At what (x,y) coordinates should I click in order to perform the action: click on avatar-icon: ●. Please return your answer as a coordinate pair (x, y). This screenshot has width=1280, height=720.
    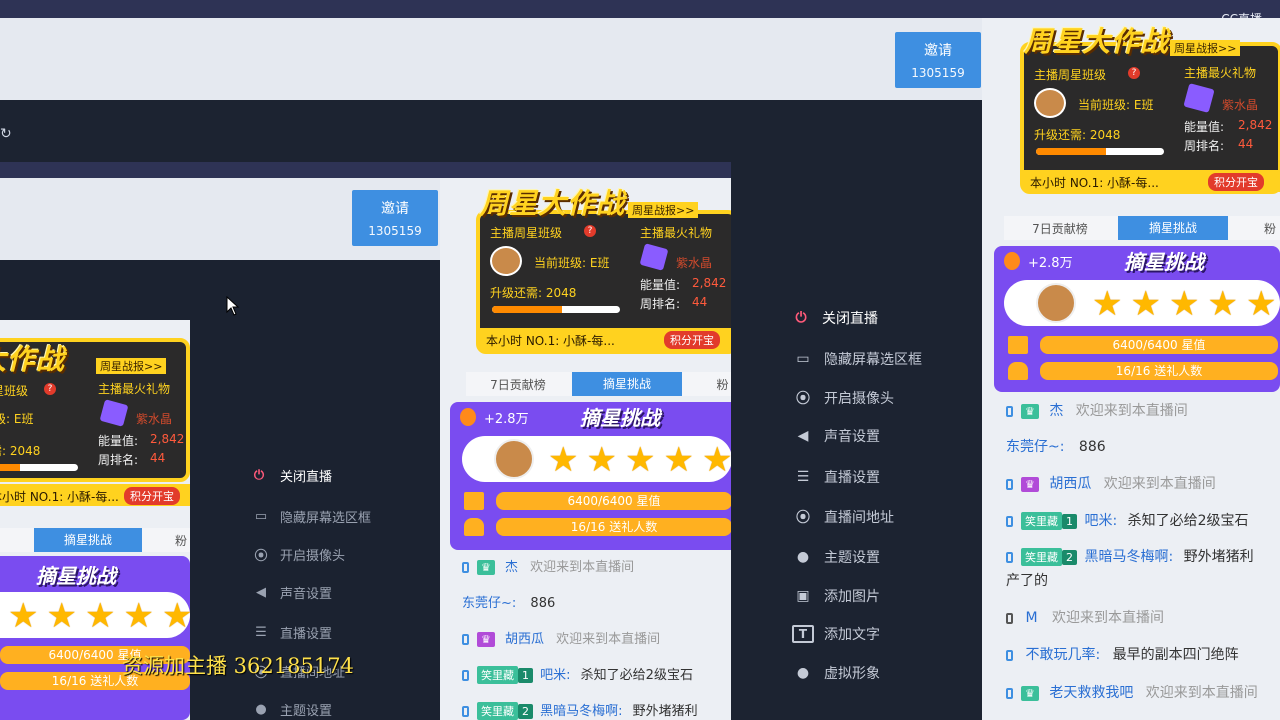
    Looking at the image, I should click on (803, 673).